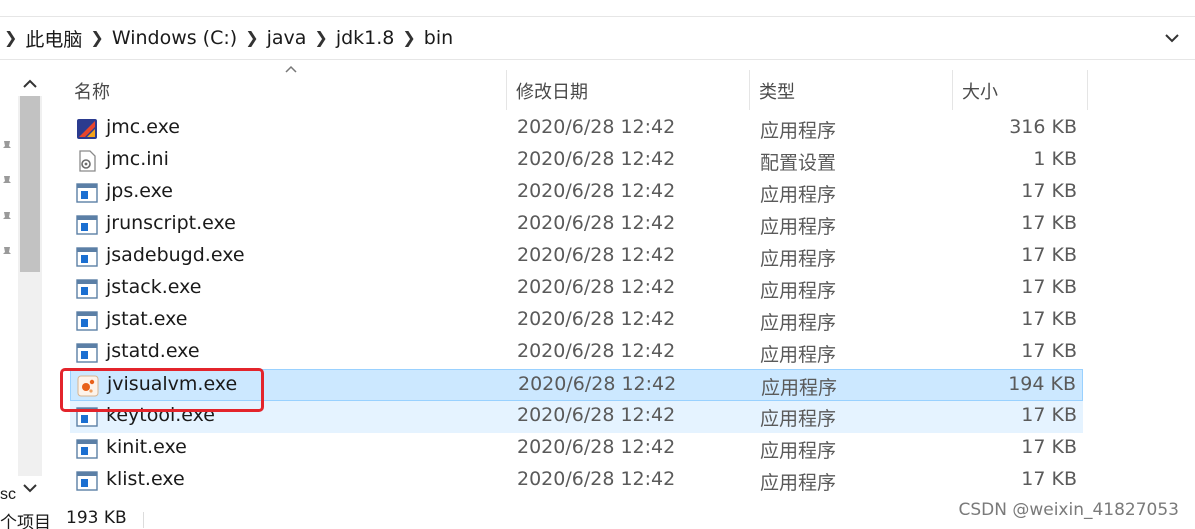 This screenshot has width=1195, height=529. What do you see at coordinates (287, 38) in the screenshot?
I see `breadcrumb-java: java` at bounding box center [287, 38].